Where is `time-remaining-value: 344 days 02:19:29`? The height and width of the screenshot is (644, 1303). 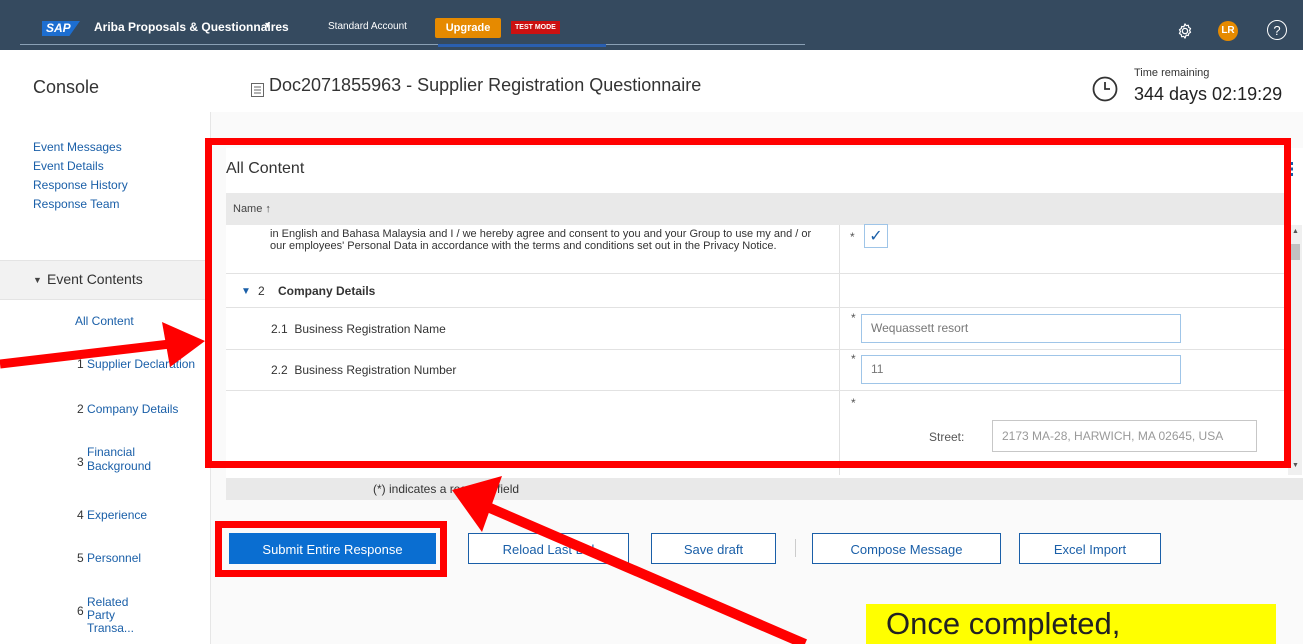
time-remaining-value: 344 days 02:19:29 is located at coordinates (1208, 94).